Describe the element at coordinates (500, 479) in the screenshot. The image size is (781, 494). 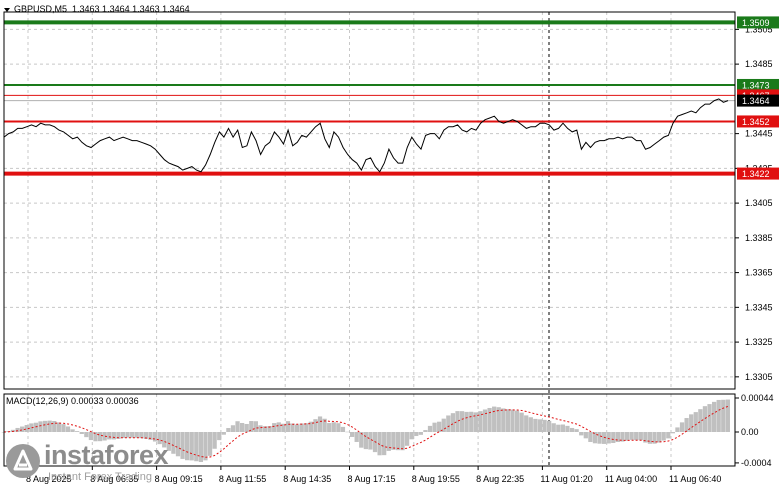
I see `time-tick-label: 8 Aug 22:35` at that location.